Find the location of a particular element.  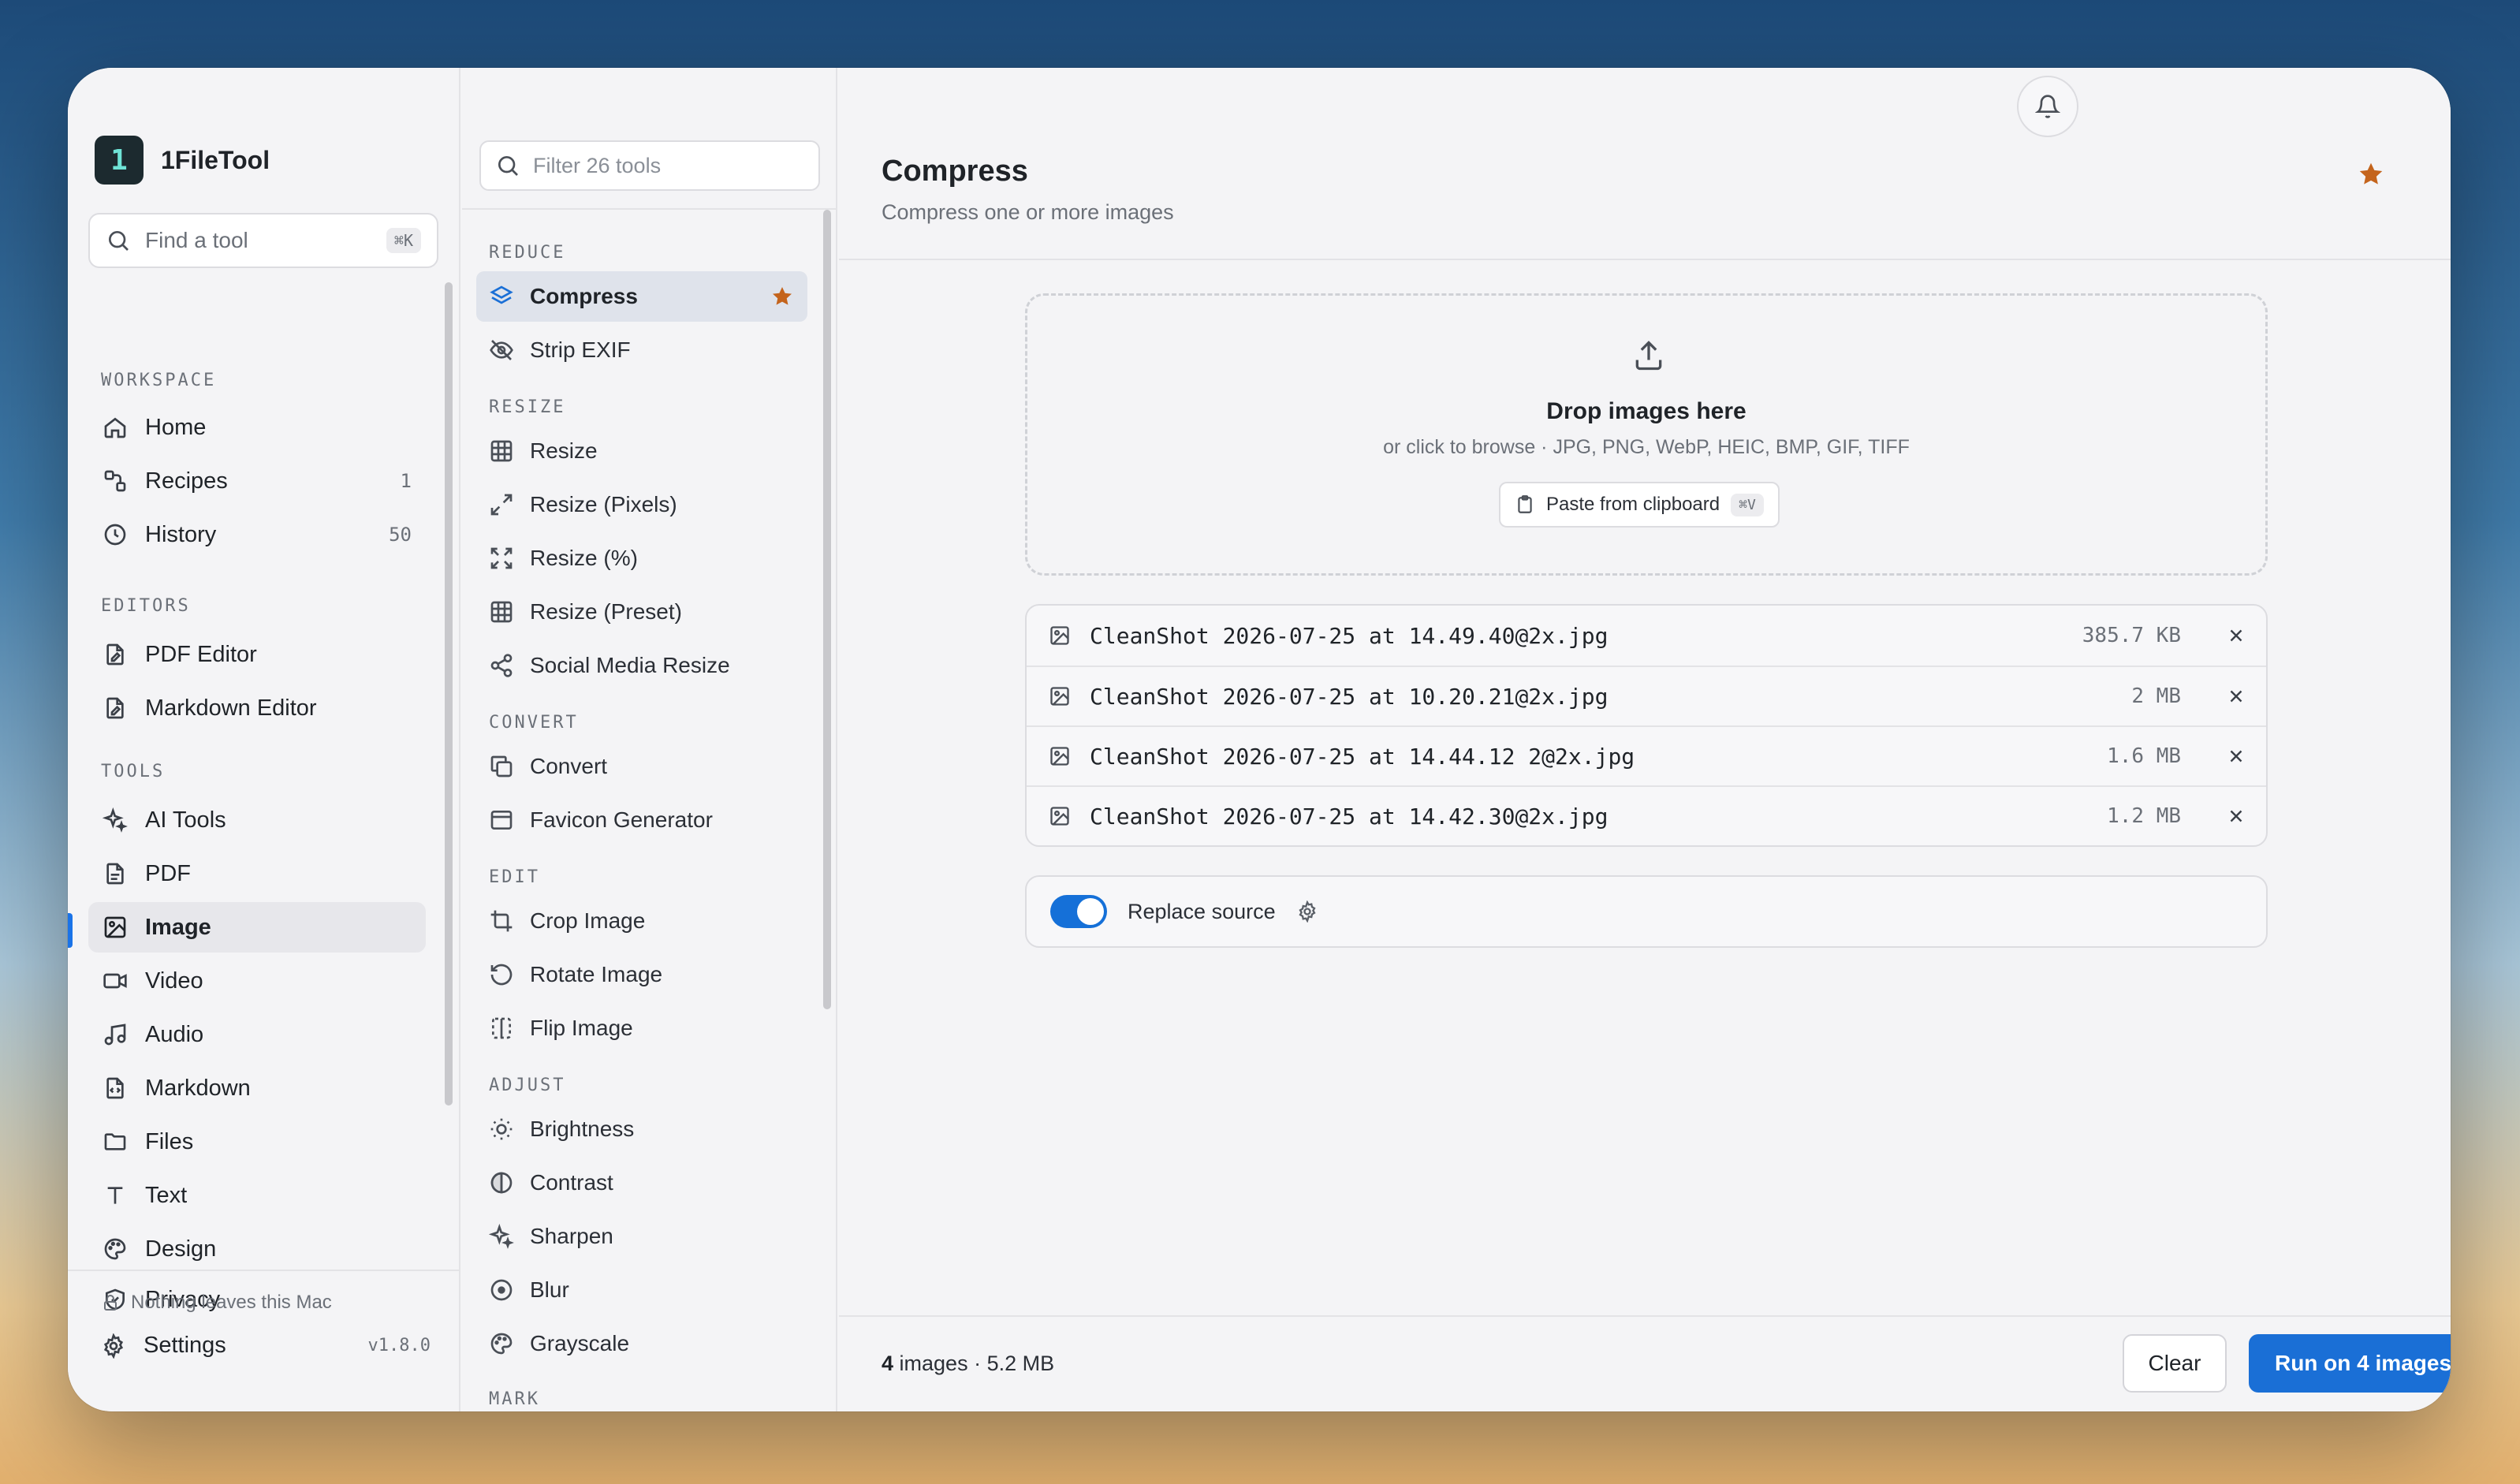

tool-convert: Convert is located at coordinates (641, 766).